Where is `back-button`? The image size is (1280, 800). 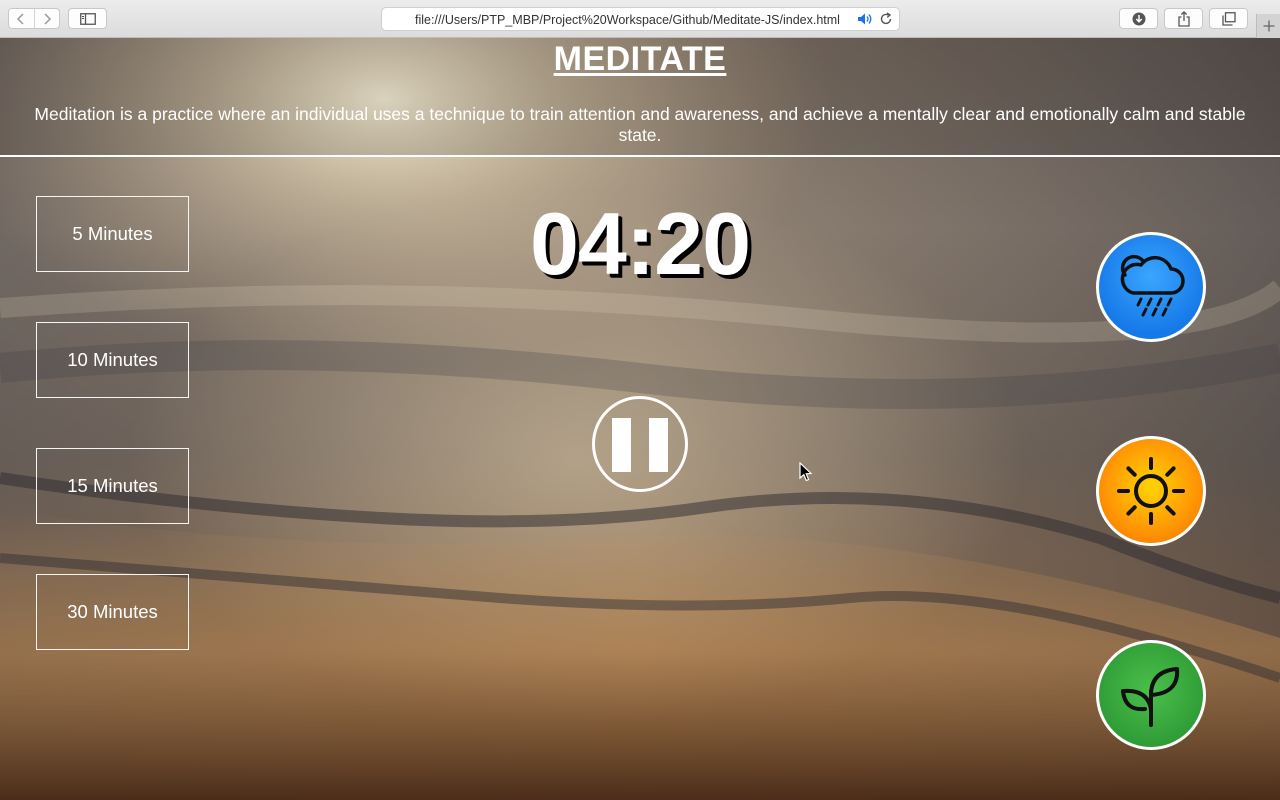
back-button is located at coordinates (21, 18).